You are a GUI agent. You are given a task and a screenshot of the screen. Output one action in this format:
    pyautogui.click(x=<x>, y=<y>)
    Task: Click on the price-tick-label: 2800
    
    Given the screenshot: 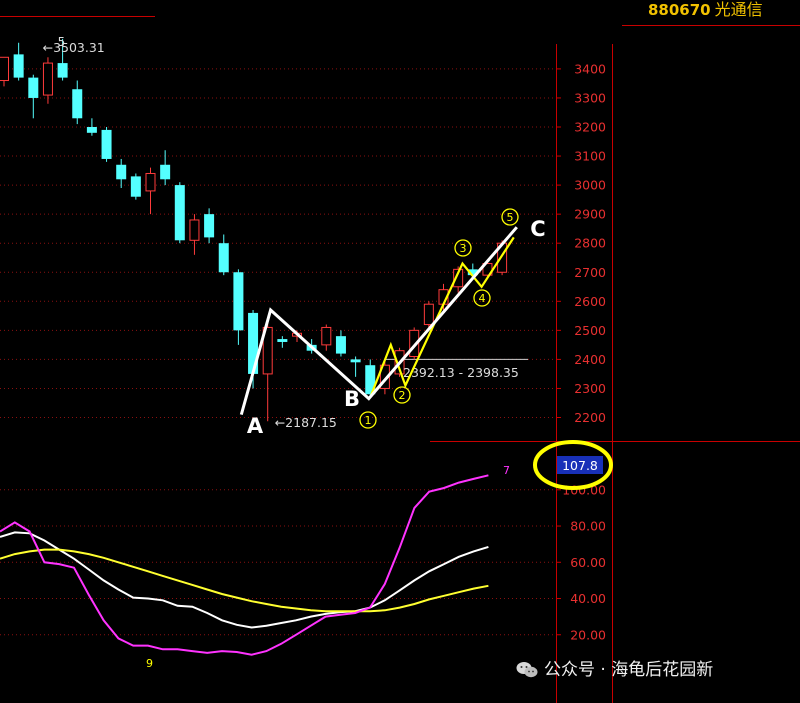 What is the action you would take?
    pyautogui.click(x=590, y=243)
    